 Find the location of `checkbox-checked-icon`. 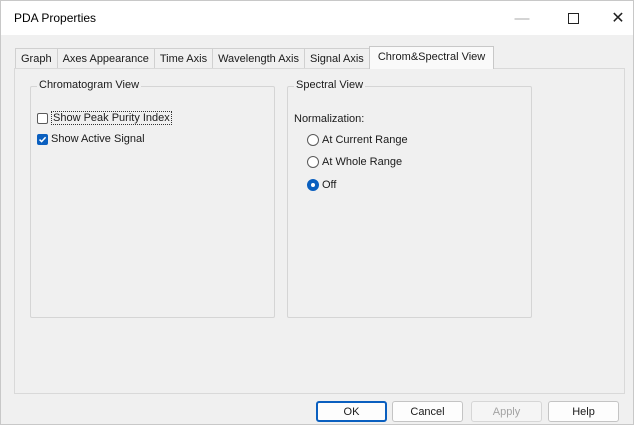

checkbox-checked-icon is located at coordinates (42, 139).